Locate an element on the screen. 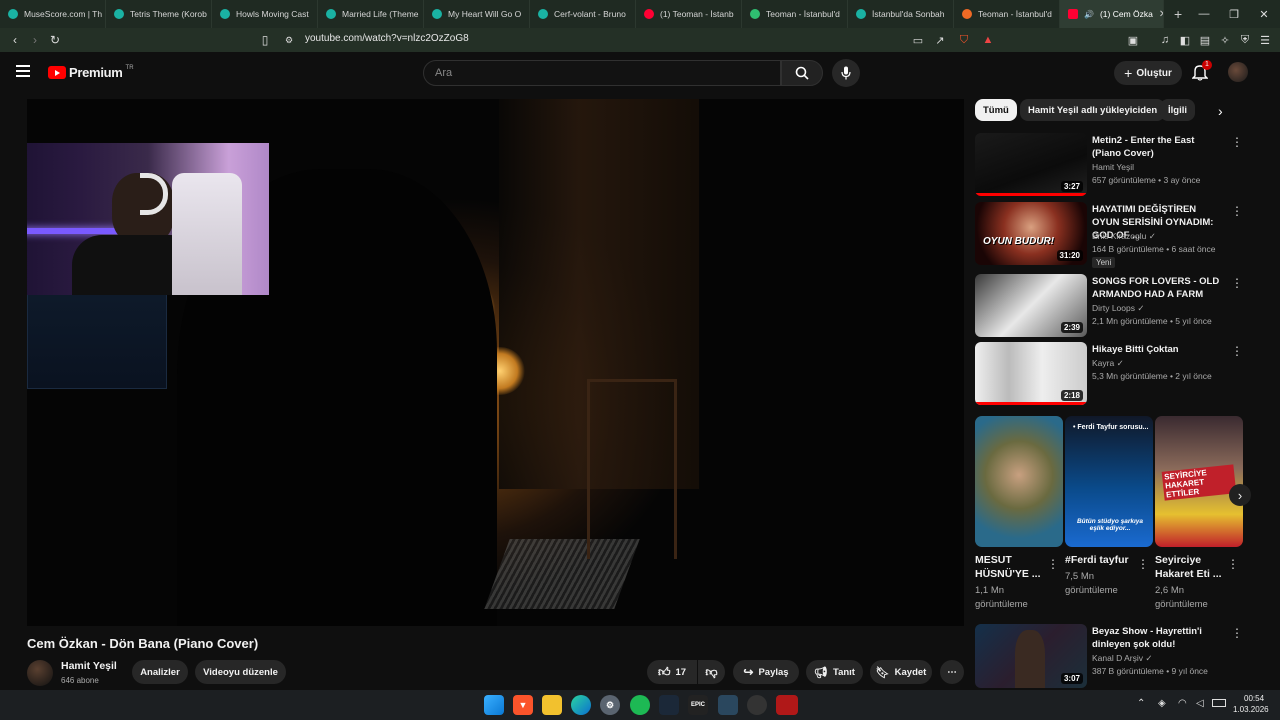  analytics-button: Analizler is located at coordinates (160, 672).